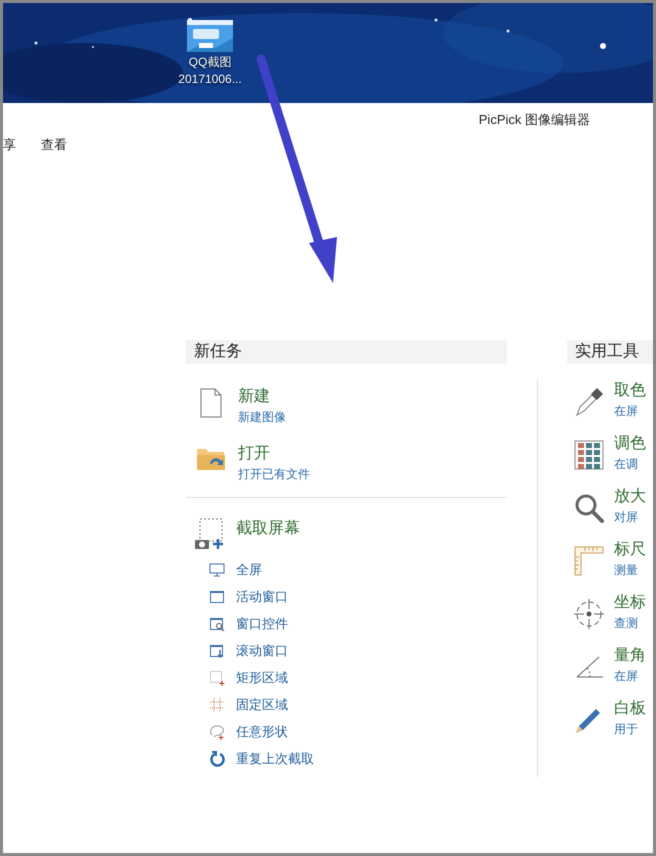  What do you see at coordinates (534, 120) in the screenshot?
I see `window-title: PicPick 图像编辑器` at bounding box center [534, 120].